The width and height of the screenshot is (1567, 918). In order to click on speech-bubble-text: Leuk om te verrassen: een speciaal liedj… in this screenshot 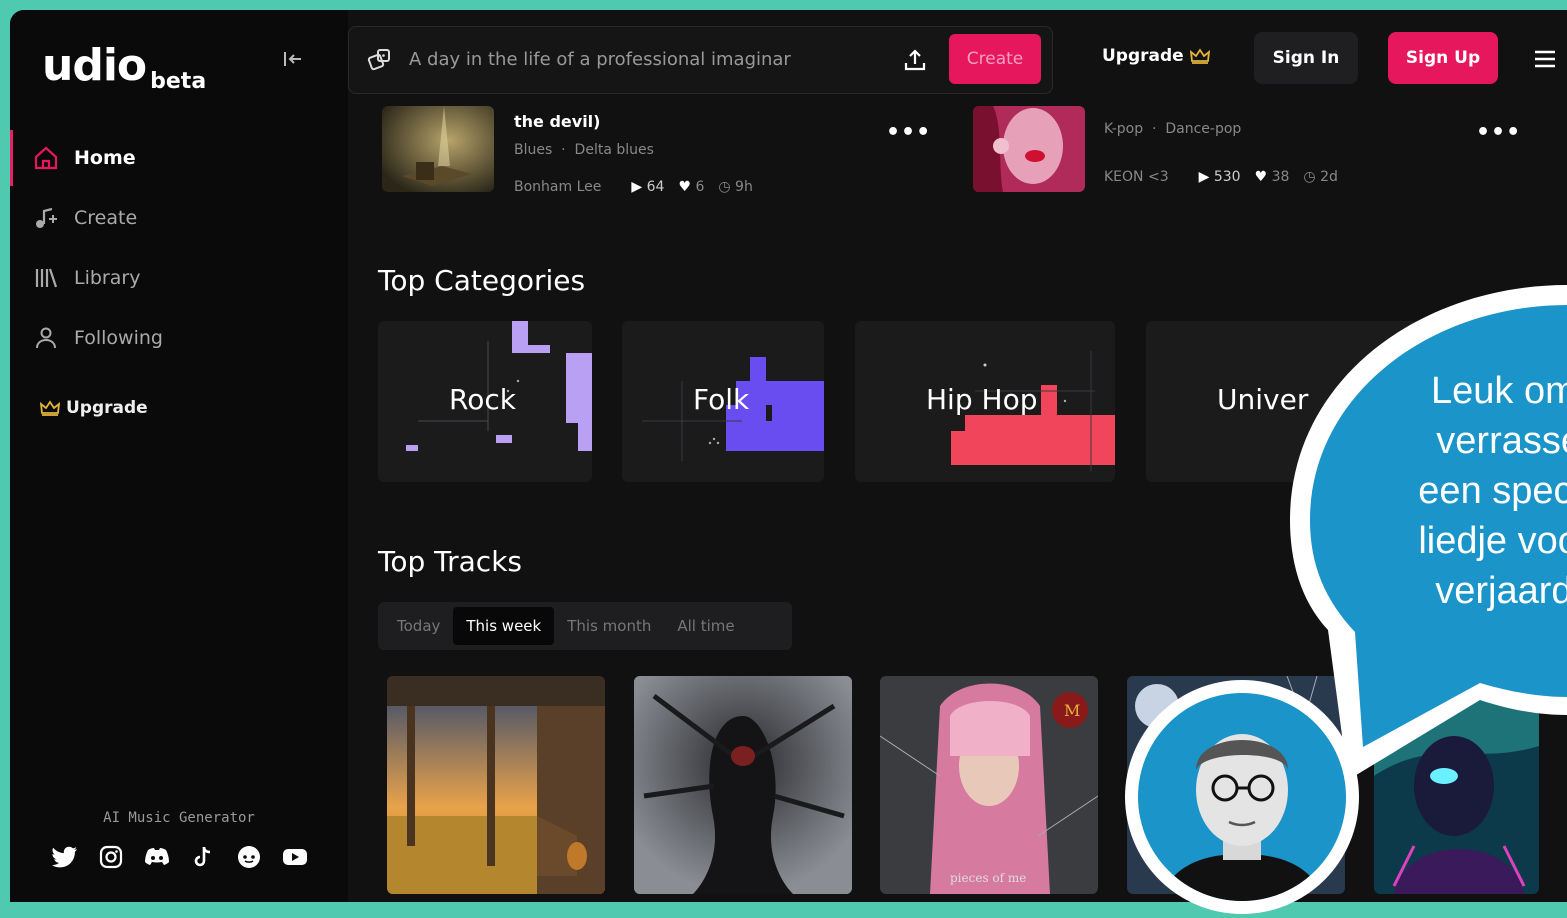, I will do `click(1492, 491)`.